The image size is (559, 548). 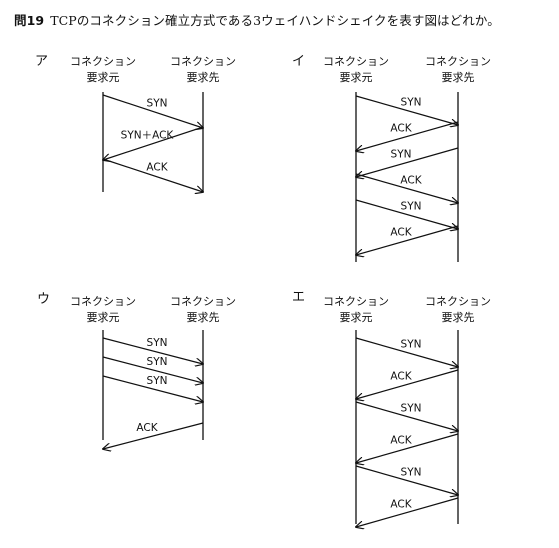 What do you see at coordinates (148, 136) in the screenshot?
I see `message-label: SYN＋ACK` at bounding box center [148, 136].